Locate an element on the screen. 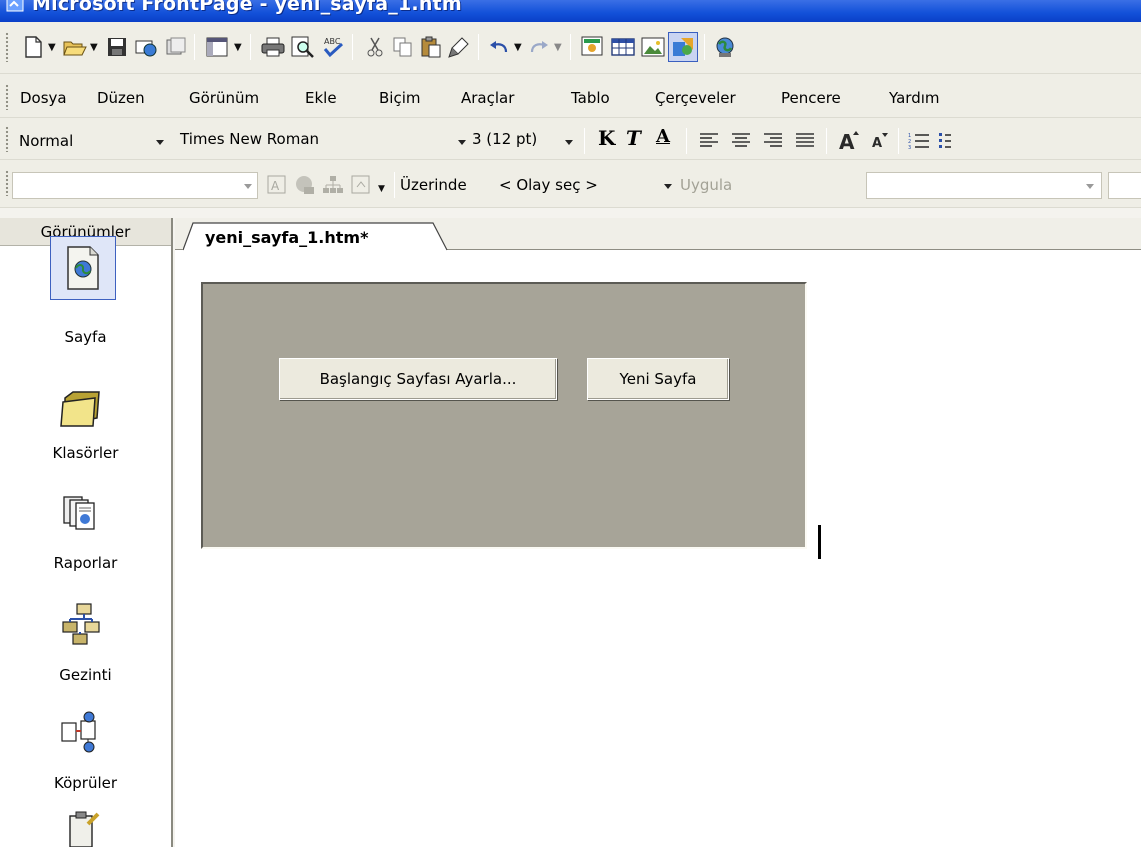  hyperlinks-view-icon is located at coordinates (82, 732).